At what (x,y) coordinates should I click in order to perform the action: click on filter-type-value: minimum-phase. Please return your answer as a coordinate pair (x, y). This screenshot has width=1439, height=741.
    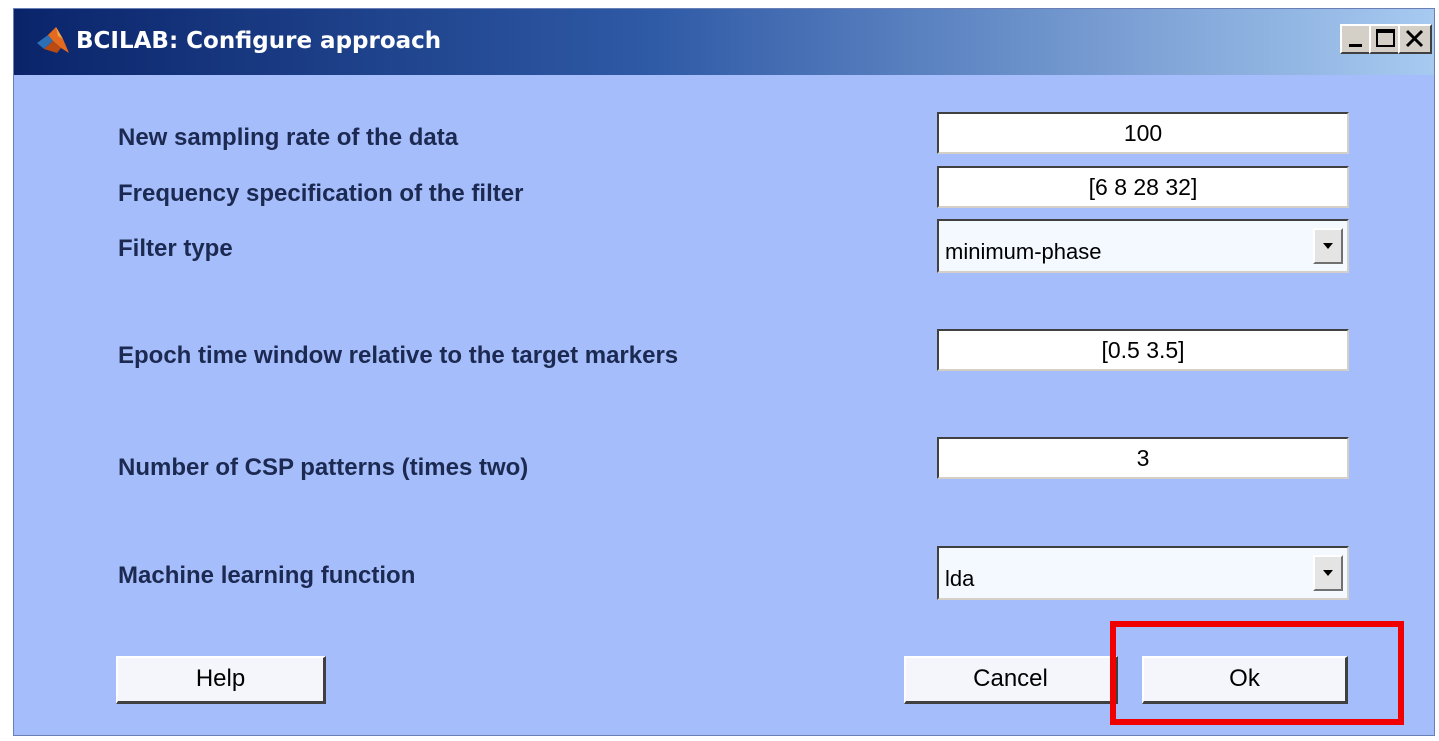
    Looking at the image, I should click on (1023, 251).